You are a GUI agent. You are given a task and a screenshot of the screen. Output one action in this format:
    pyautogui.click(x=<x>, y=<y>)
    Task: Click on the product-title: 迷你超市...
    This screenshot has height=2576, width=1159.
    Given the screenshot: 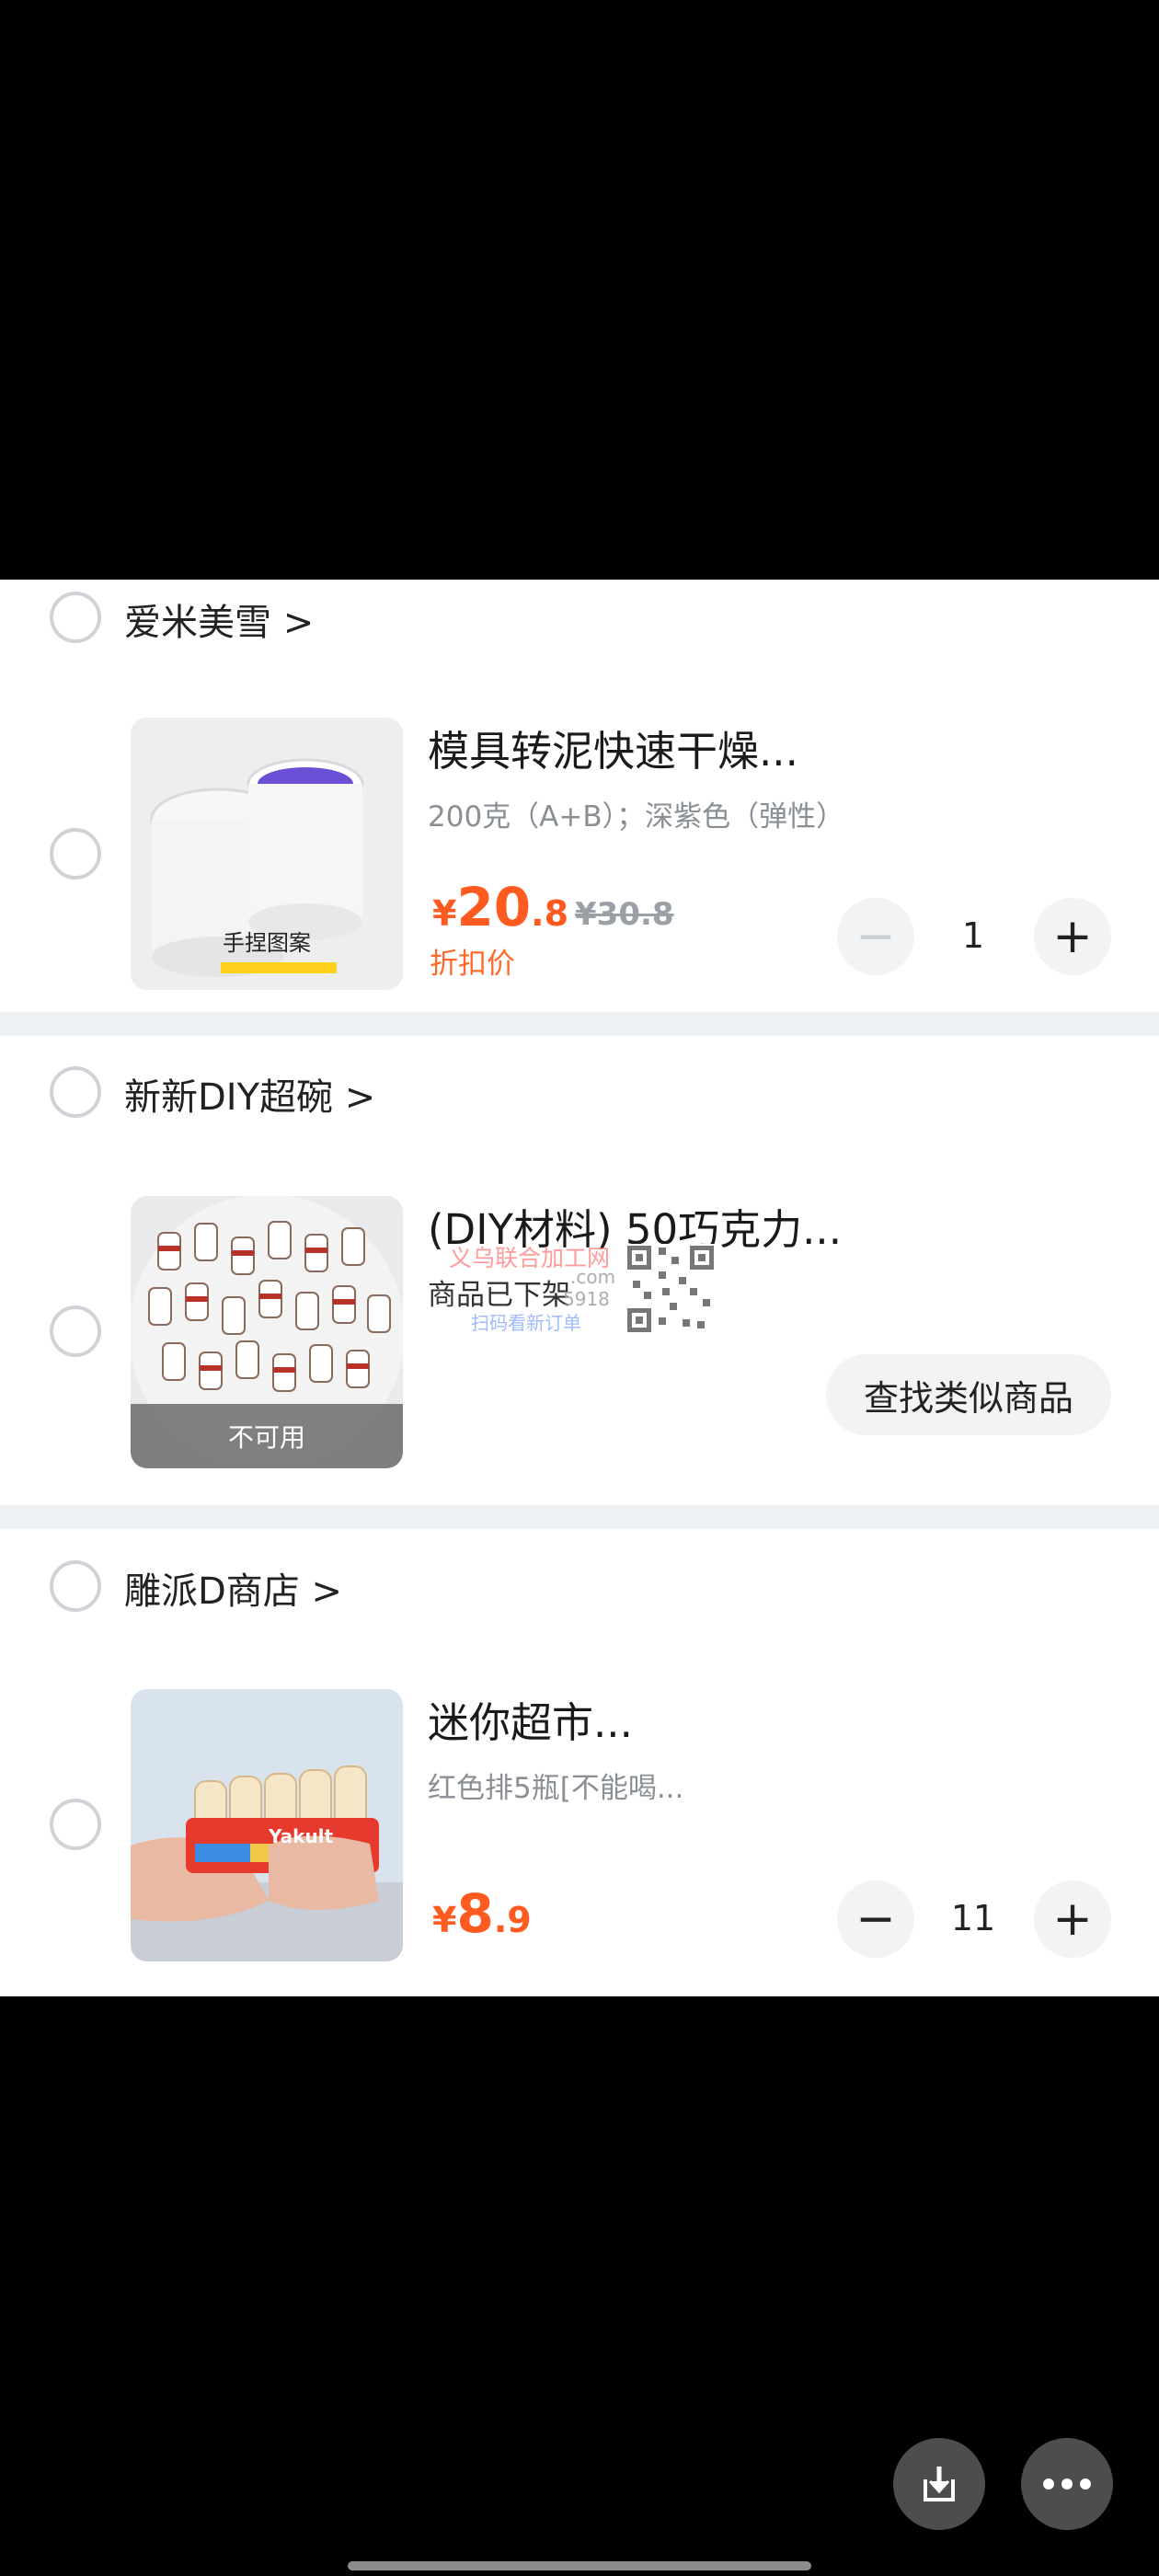 What is the action you would take?
    pyautogui.click(x=530, y=1719)
    